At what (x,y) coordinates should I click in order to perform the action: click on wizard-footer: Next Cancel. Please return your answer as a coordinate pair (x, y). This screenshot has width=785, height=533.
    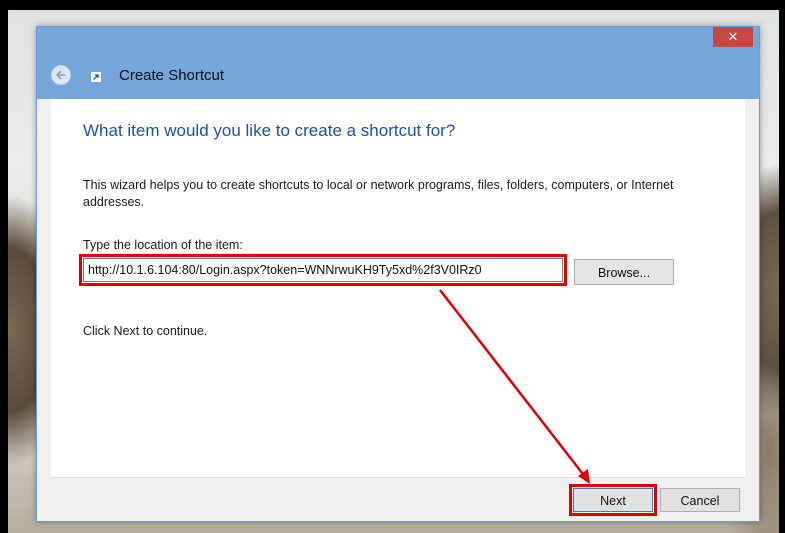
    Looking at the image, I should click on (398, 497).